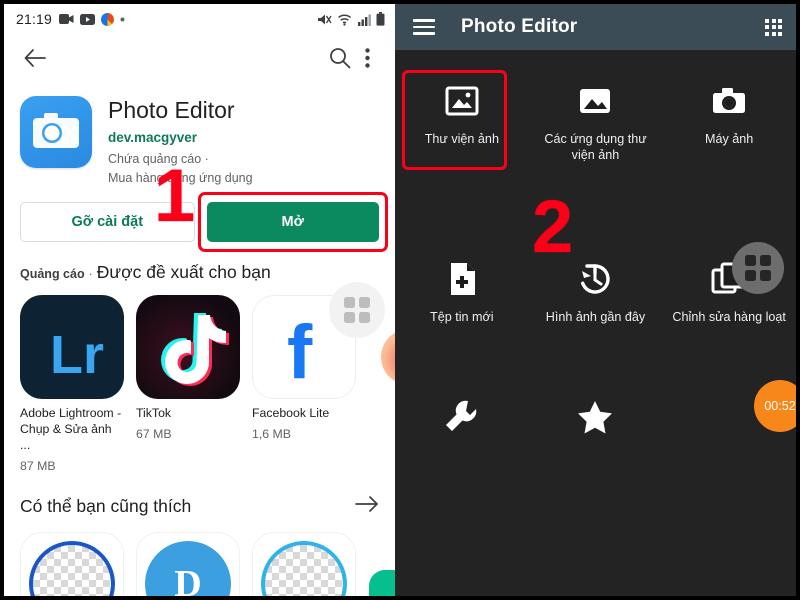 Image resolution: width=800 pixels, height=600 pixels. What do you see at coordinates (271, 433) in the screenshot?
I see `promo-app-size: 1,6 MB` at bounding box center [271, 433].